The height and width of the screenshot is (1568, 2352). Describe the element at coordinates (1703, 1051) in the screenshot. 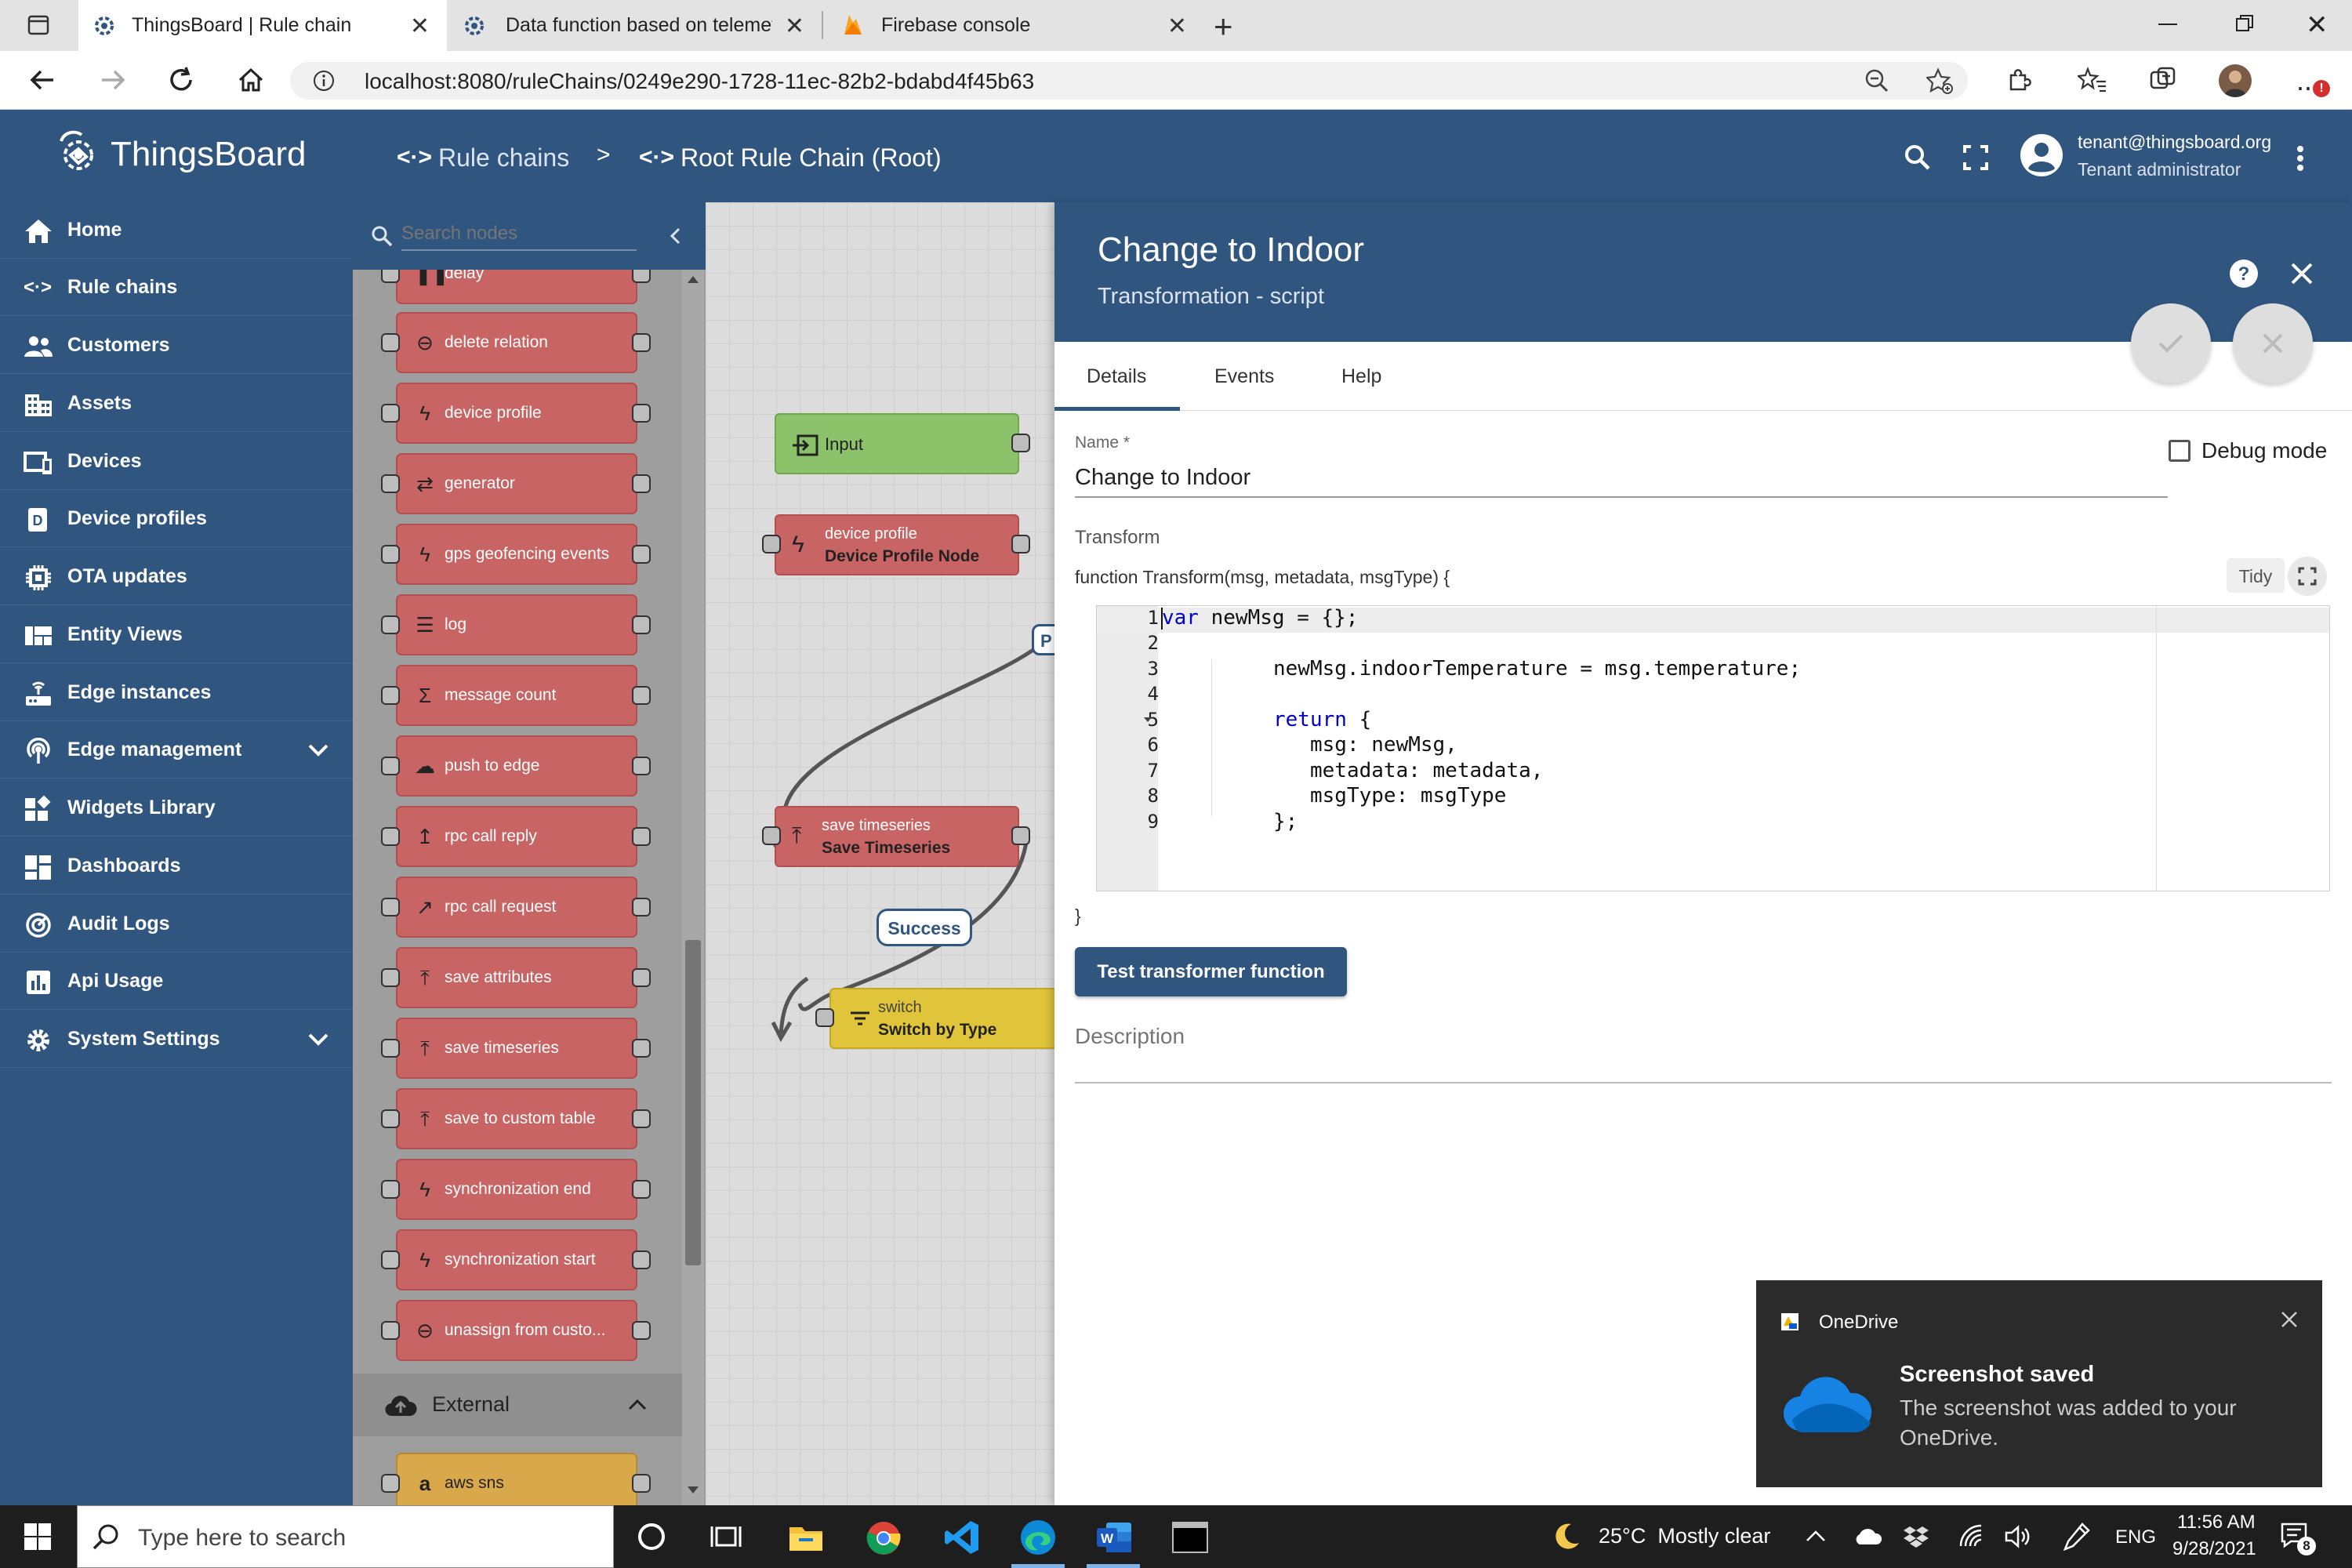

I see `description-field` at that location.